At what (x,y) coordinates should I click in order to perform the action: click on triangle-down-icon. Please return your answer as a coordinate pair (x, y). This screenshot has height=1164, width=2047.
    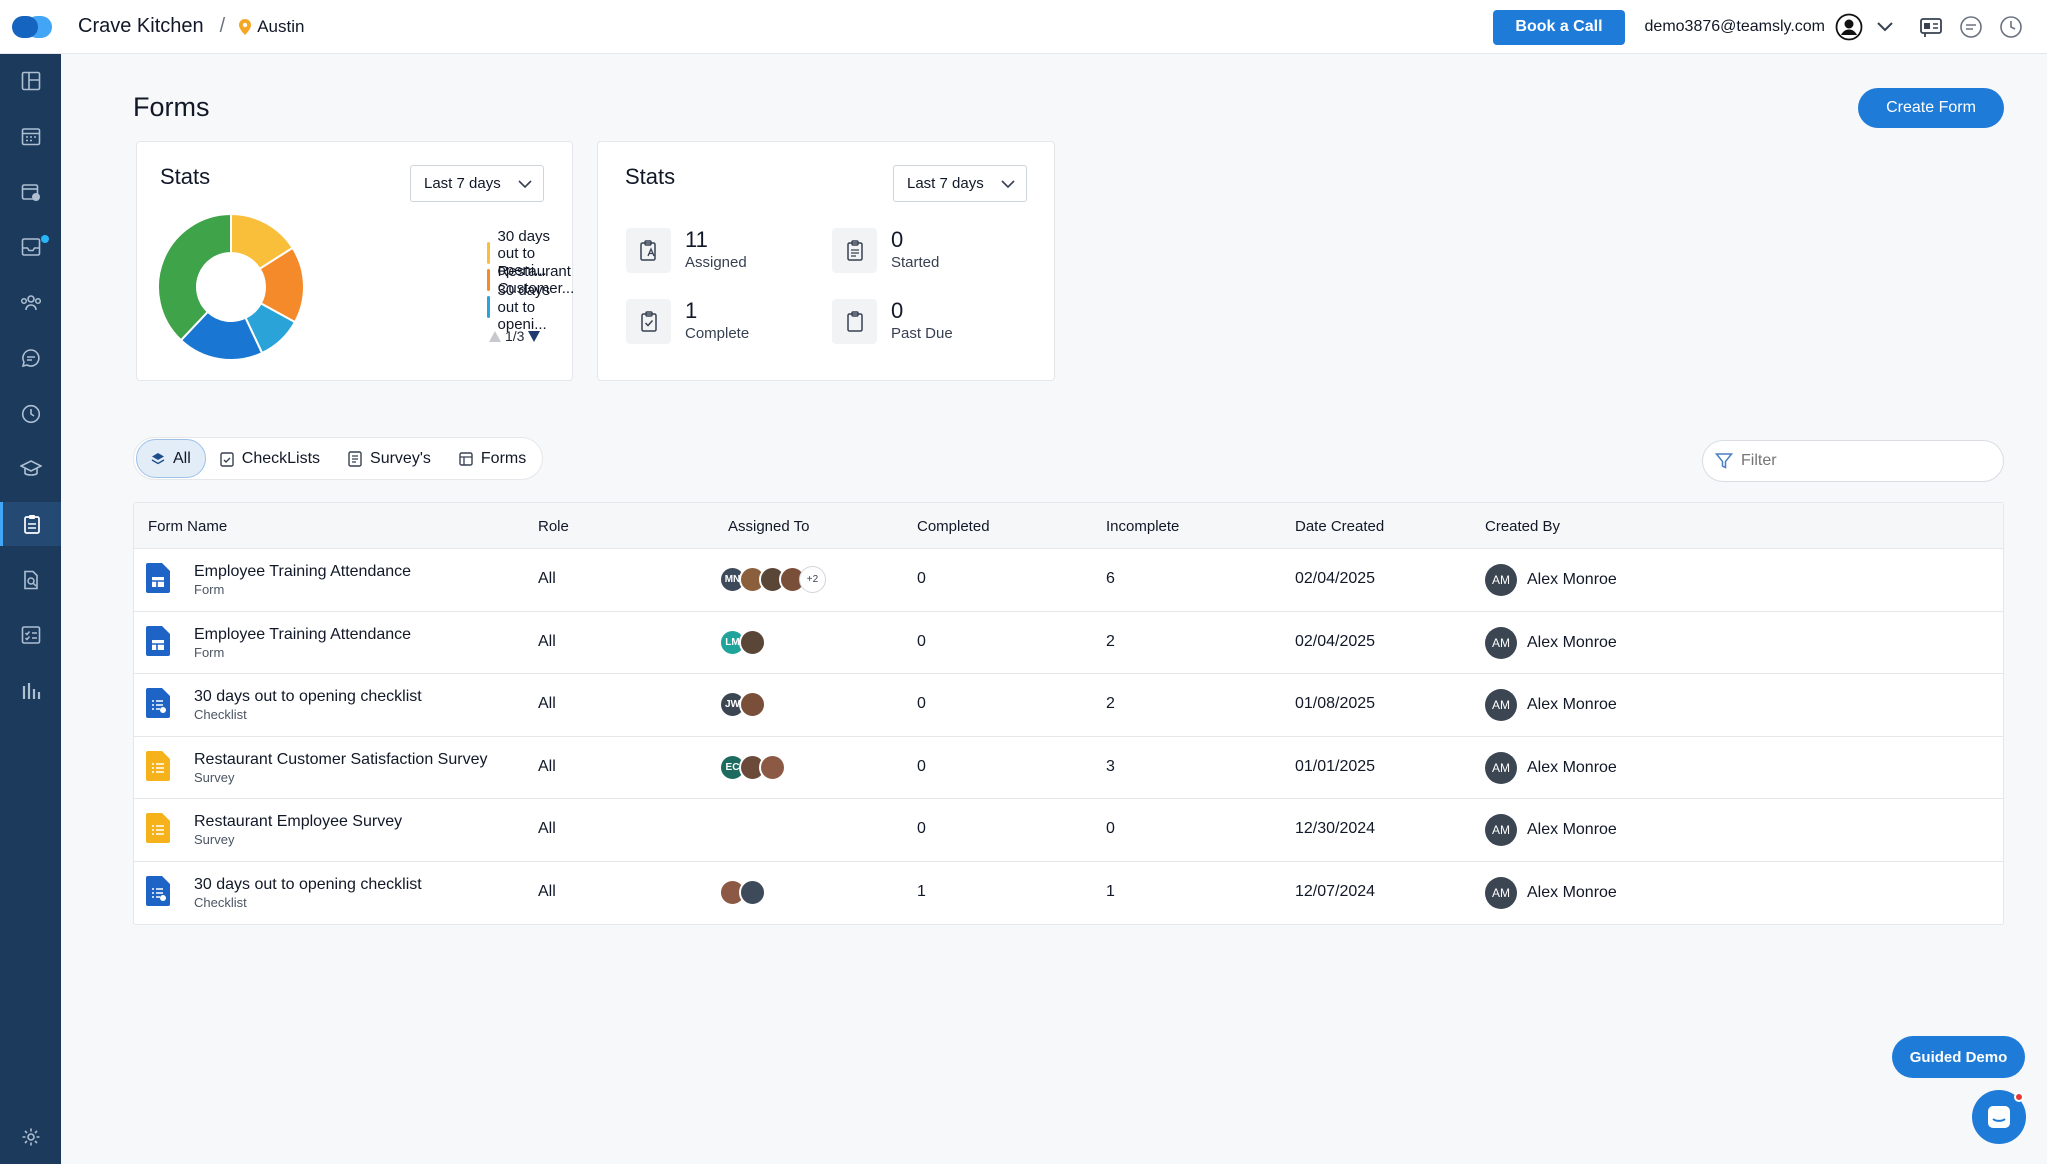
    Looking at the image, I should click on (534, 336).